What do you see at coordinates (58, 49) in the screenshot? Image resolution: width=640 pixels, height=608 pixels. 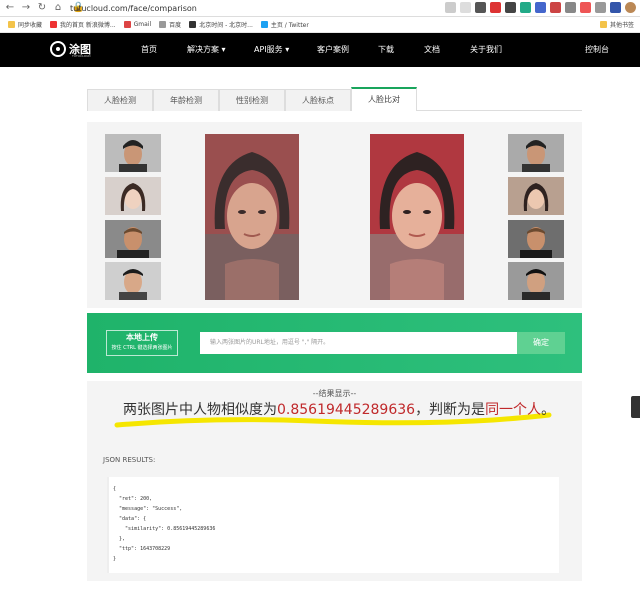 I see `logo-icon` at bounding box center [58, 49].